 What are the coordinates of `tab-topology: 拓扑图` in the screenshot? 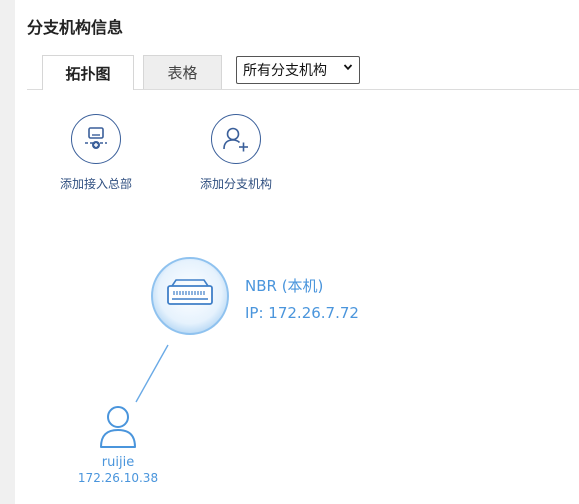 It's located at (88, 72).